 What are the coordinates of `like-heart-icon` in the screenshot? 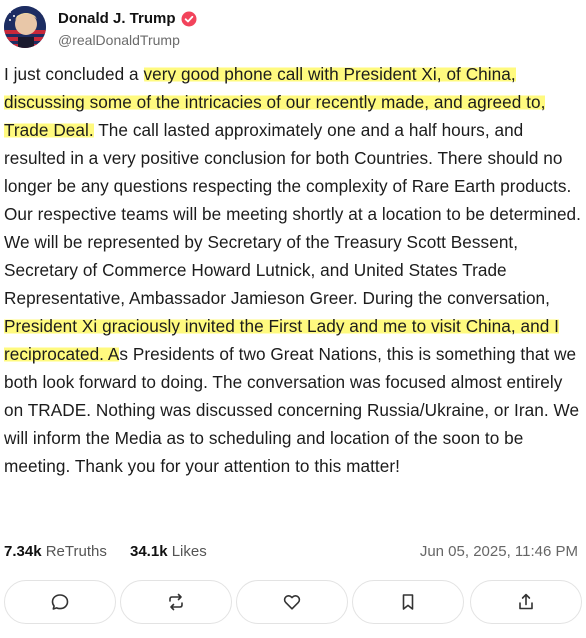 It's located at (292, 602).